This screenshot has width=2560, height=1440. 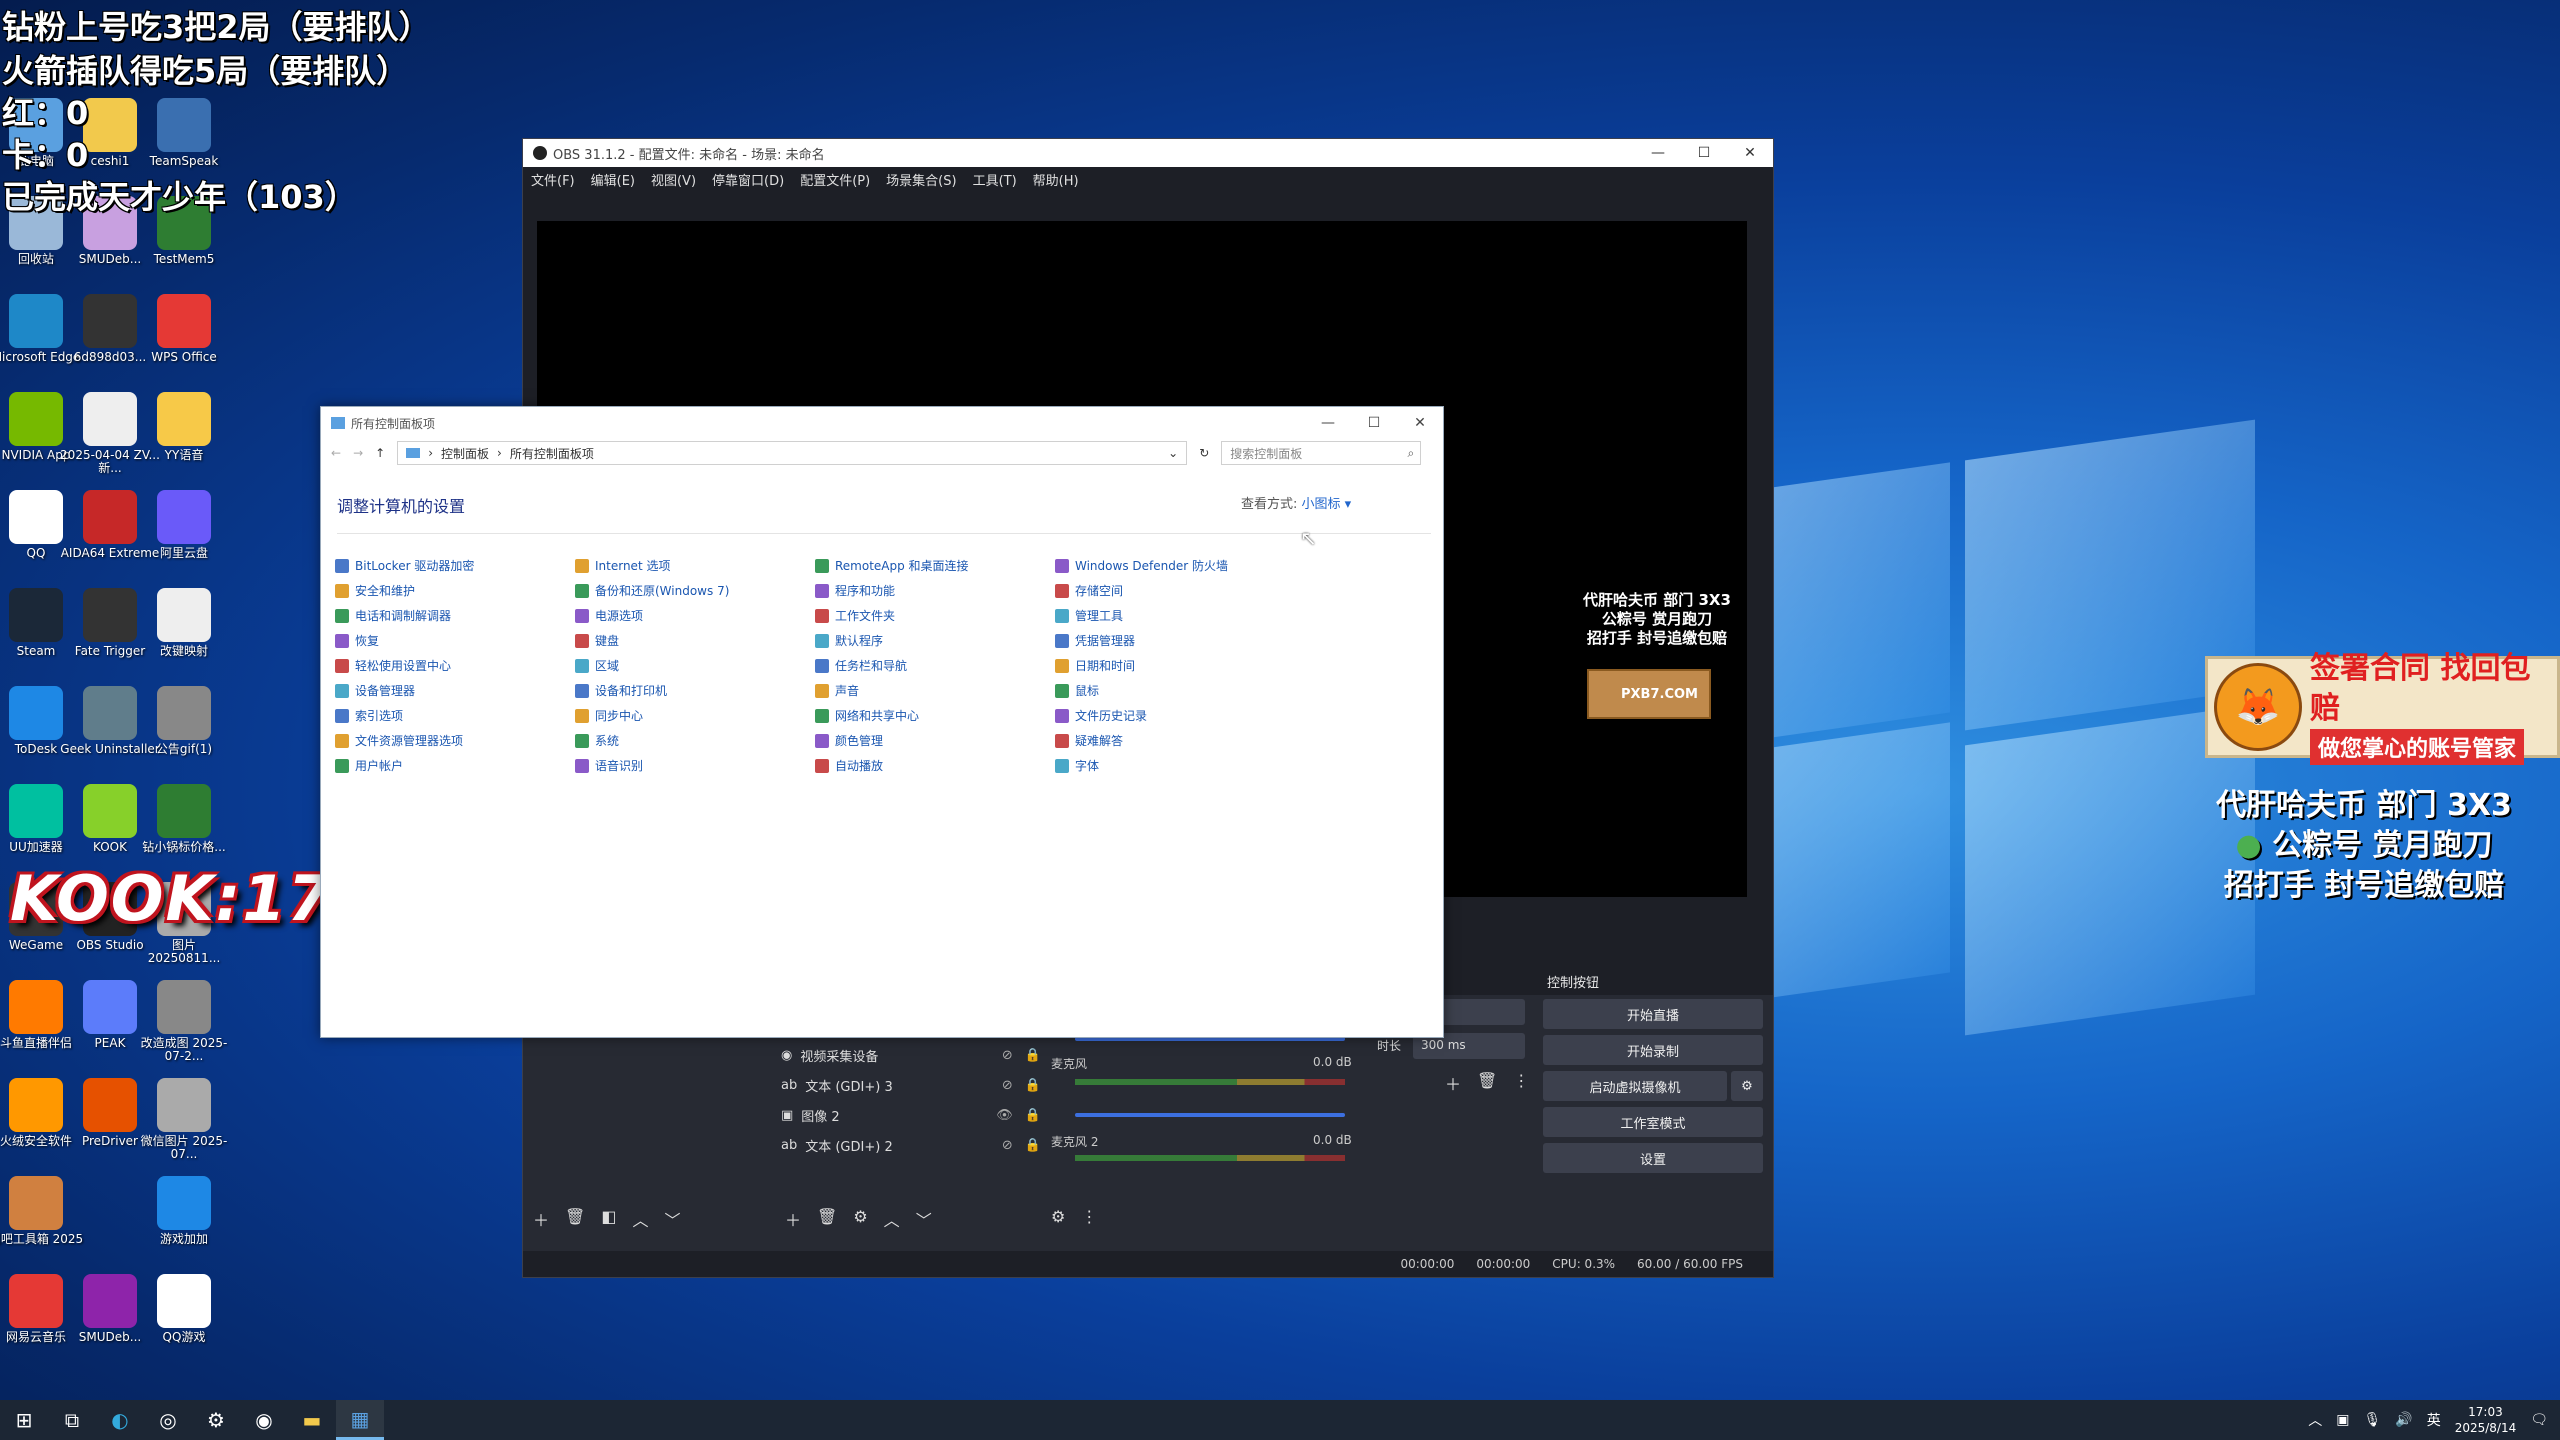 I want to click on refresh-icon: ↻, so click(x=1204, y=453).